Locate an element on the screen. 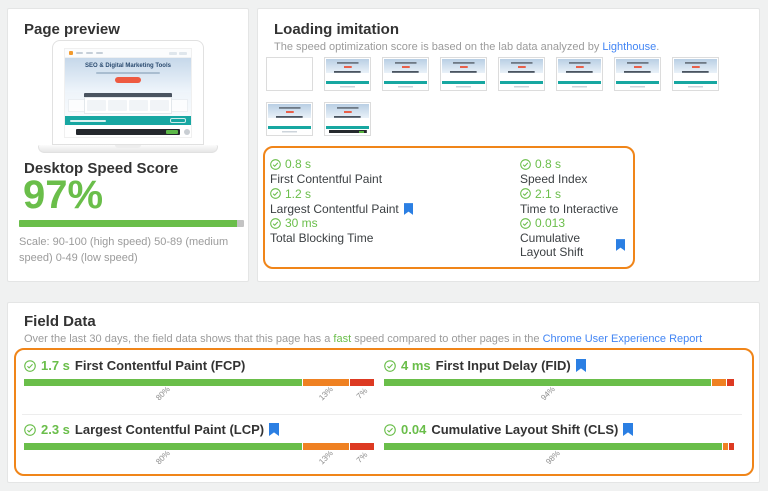 The width and height of the screenshot is (768, 491). subtitle-text-middle: speed compared to other pages in the is located at coordinates (447, 339).